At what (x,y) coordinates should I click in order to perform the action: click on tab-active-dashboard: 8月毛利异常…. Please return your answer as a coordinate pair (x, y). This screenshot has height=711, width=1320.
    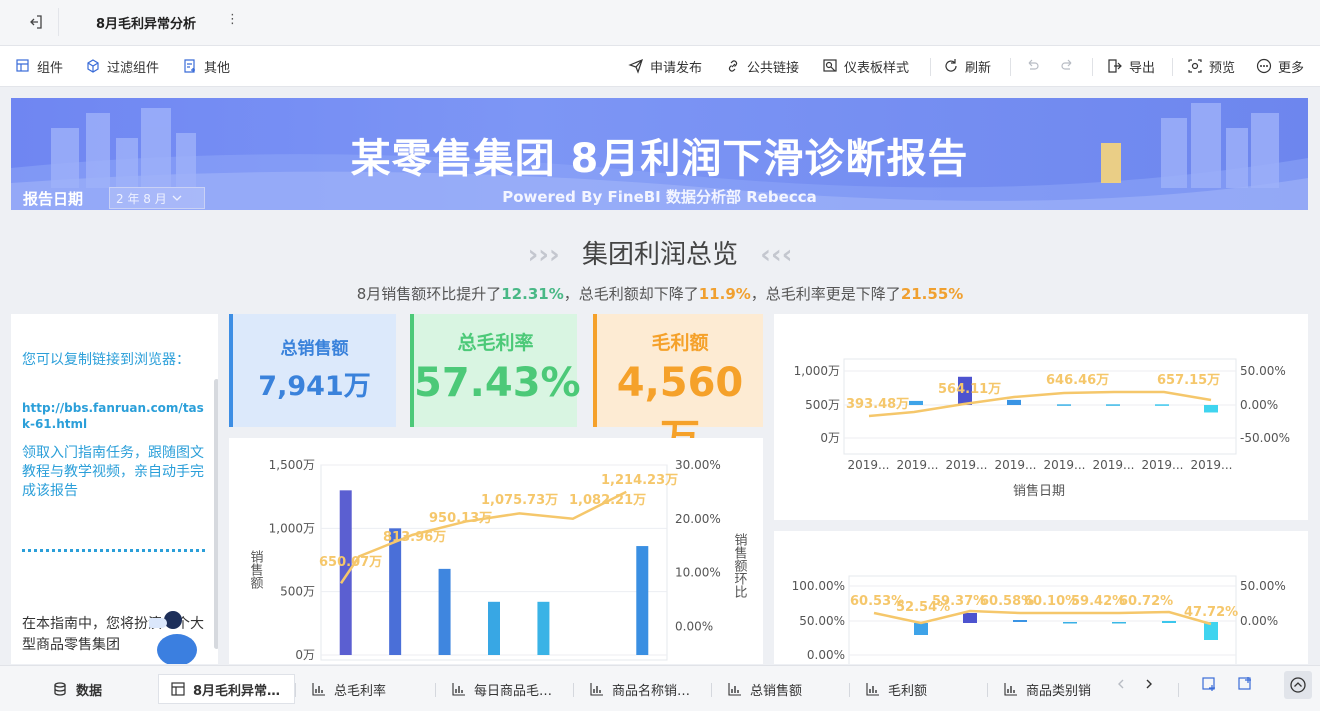
    Looking at the image, I should click on (226, 689).